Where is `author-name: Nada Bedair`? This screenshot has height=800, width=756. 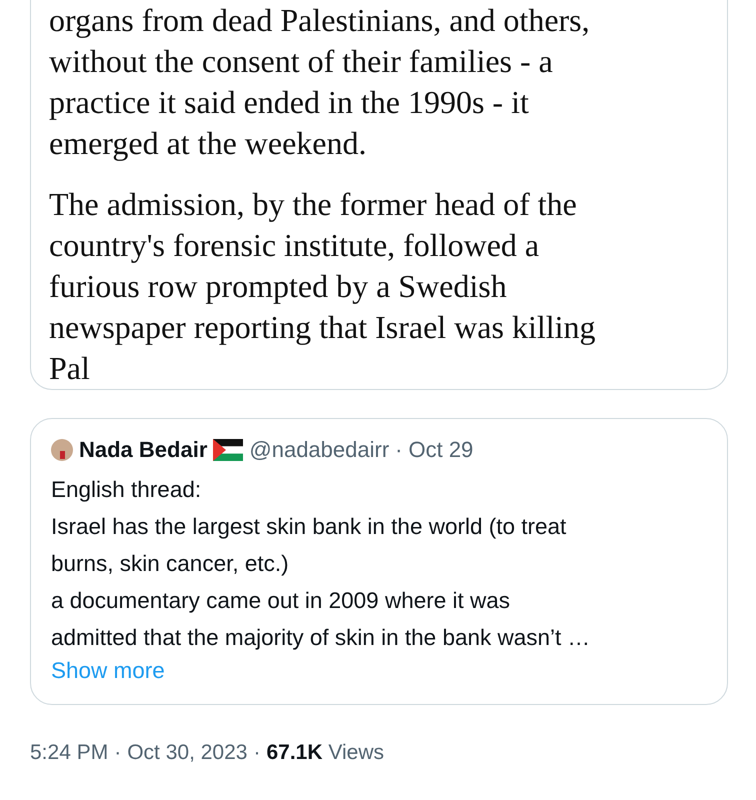
author-name: Nada Bedair is located at coordinates (143, 450).